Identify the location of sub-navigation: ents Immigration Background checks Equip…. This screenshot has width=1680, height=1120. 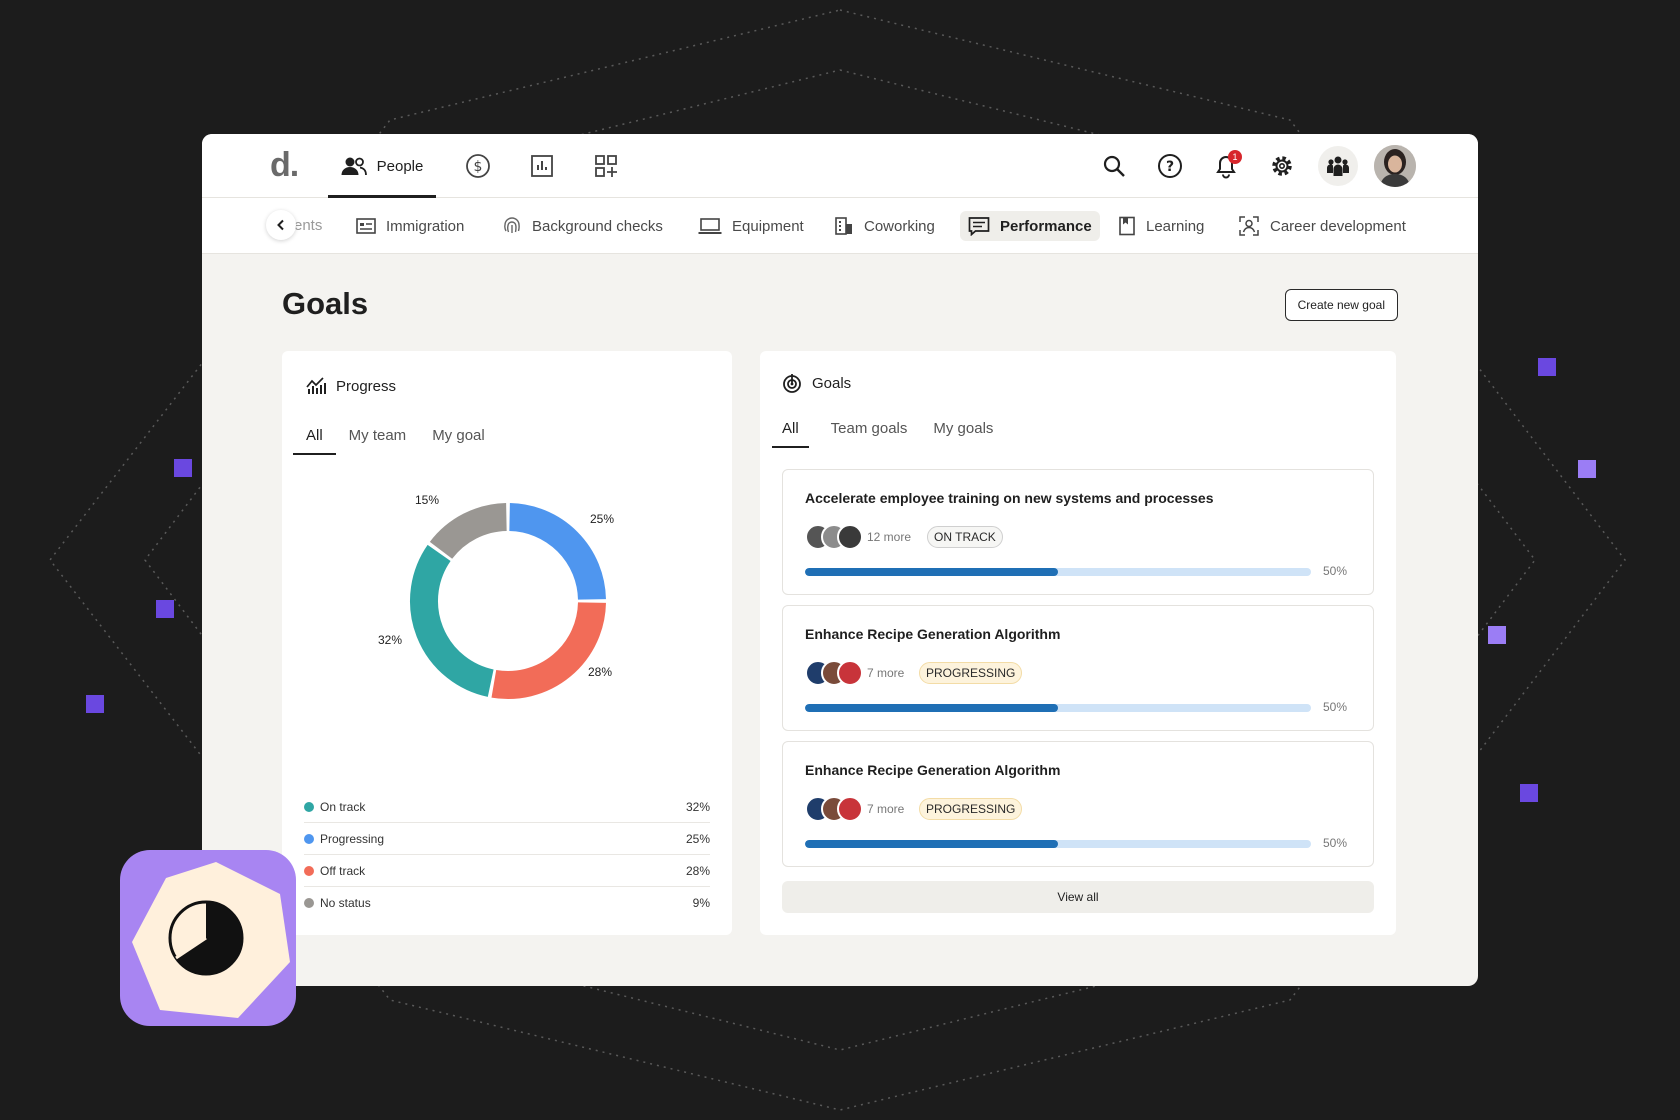
(840, 226).